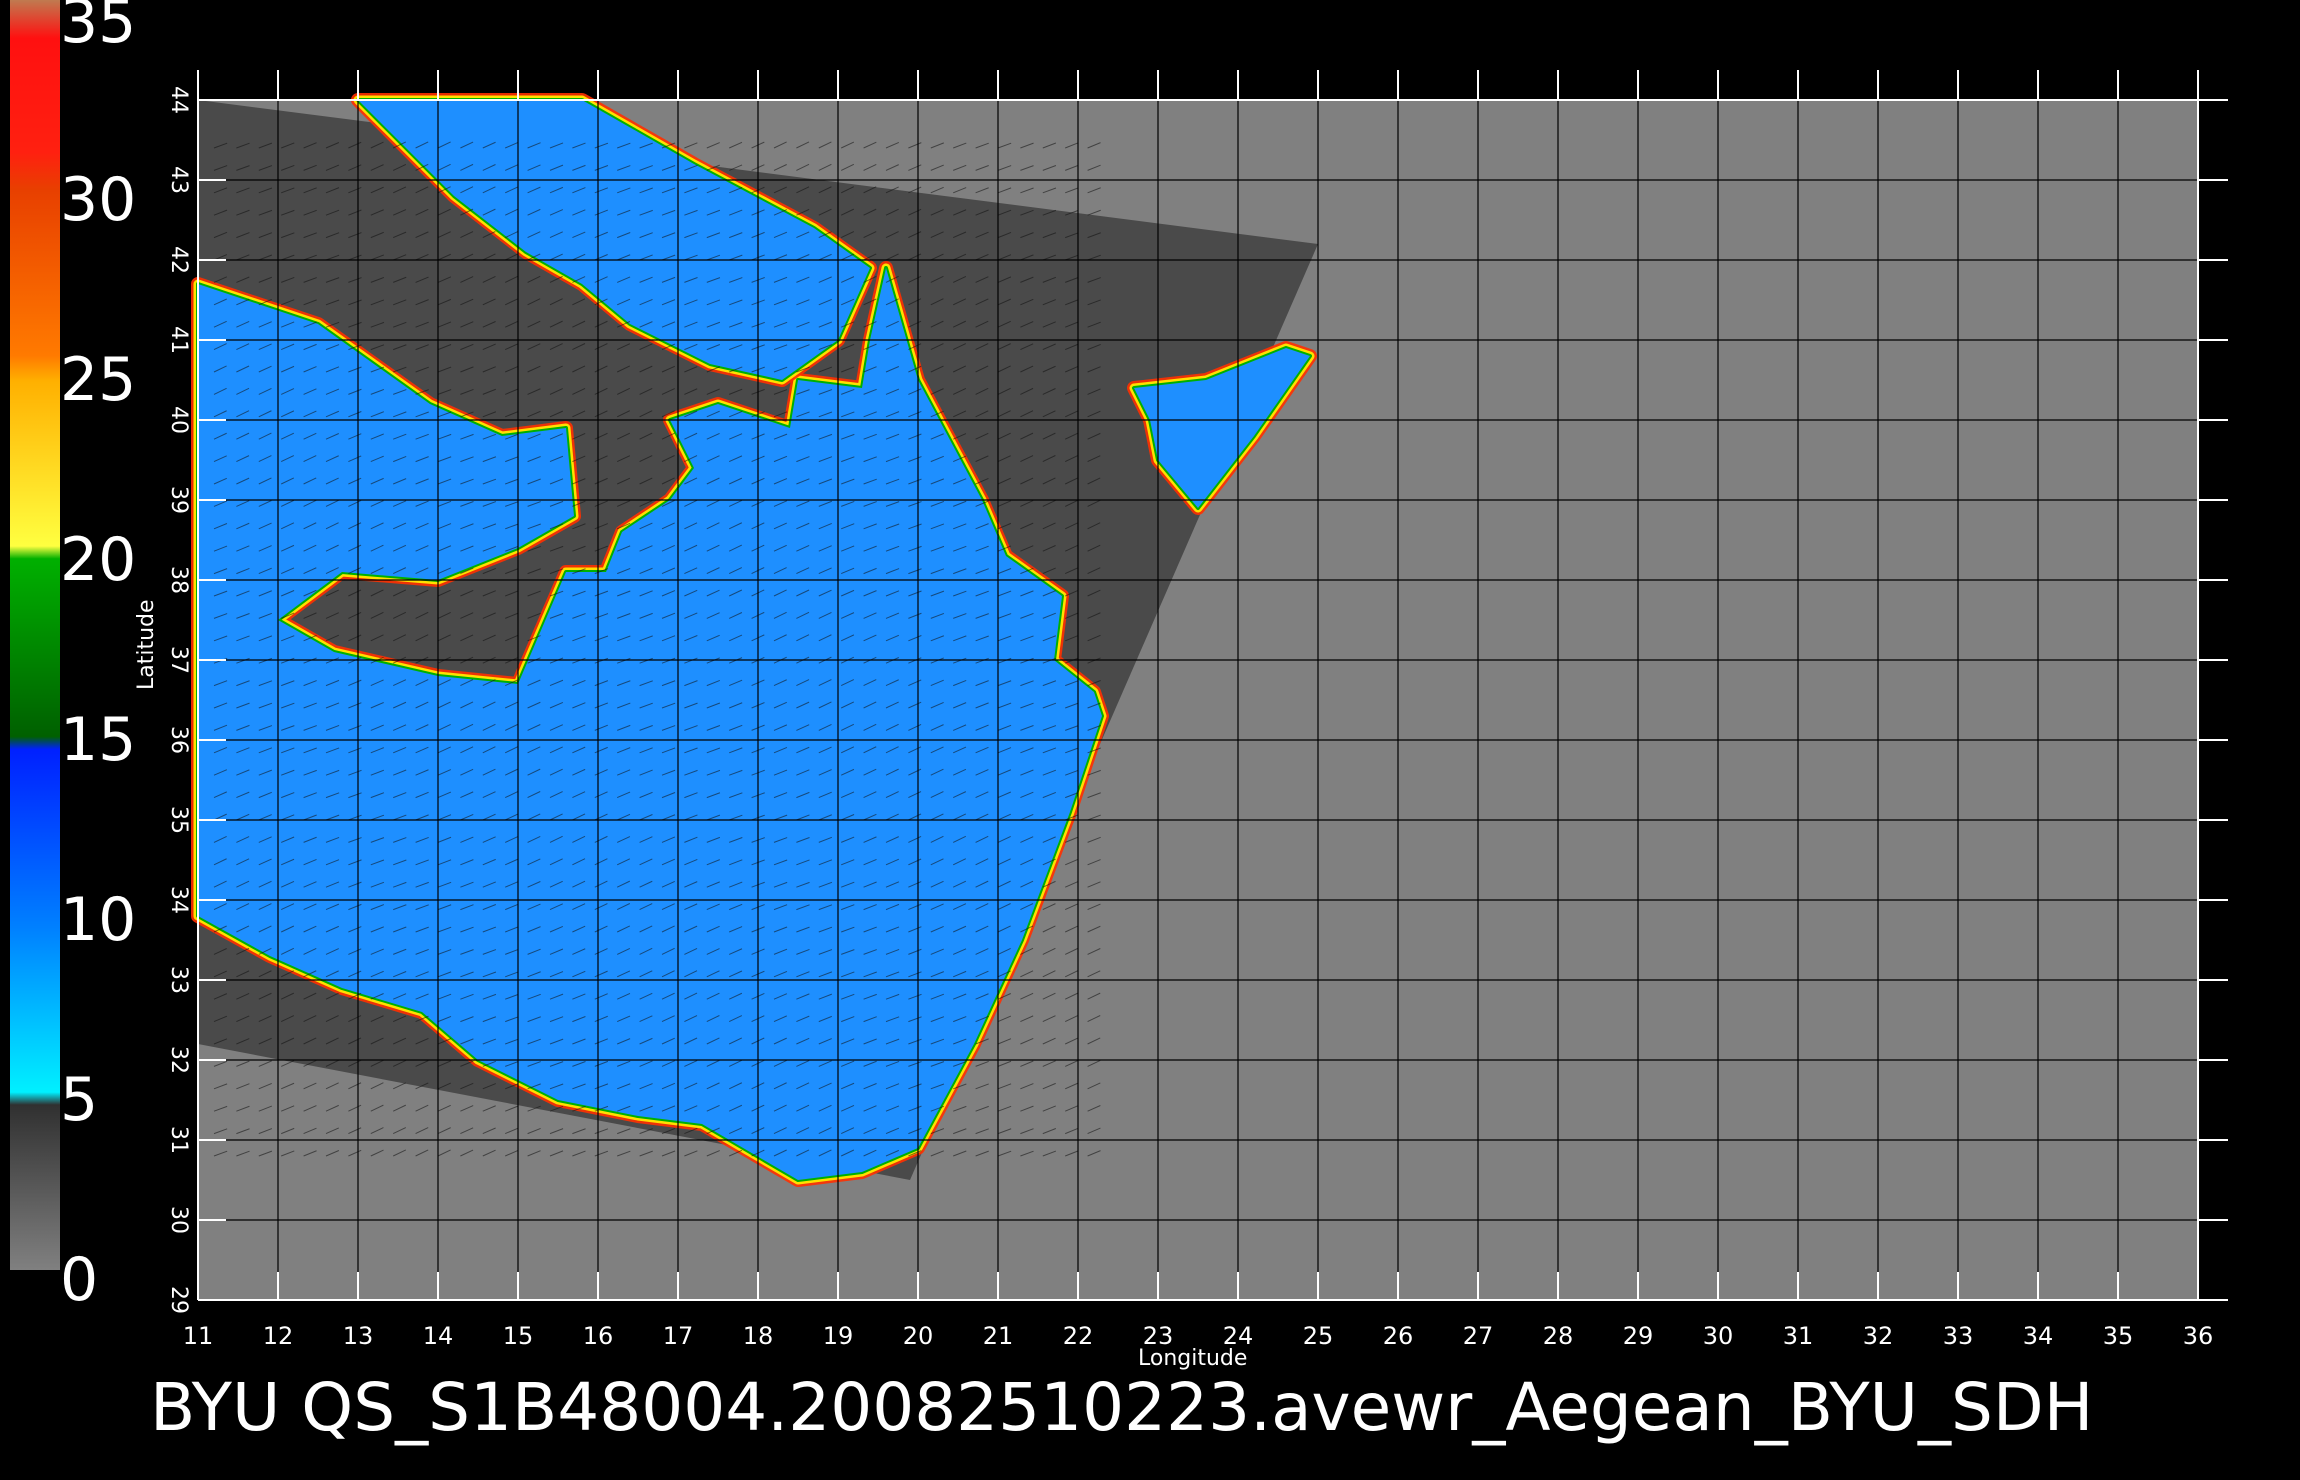 This screenshot has height=1480, width=2300. I want to click on lat-tick-label: 42, so click(178, 260).